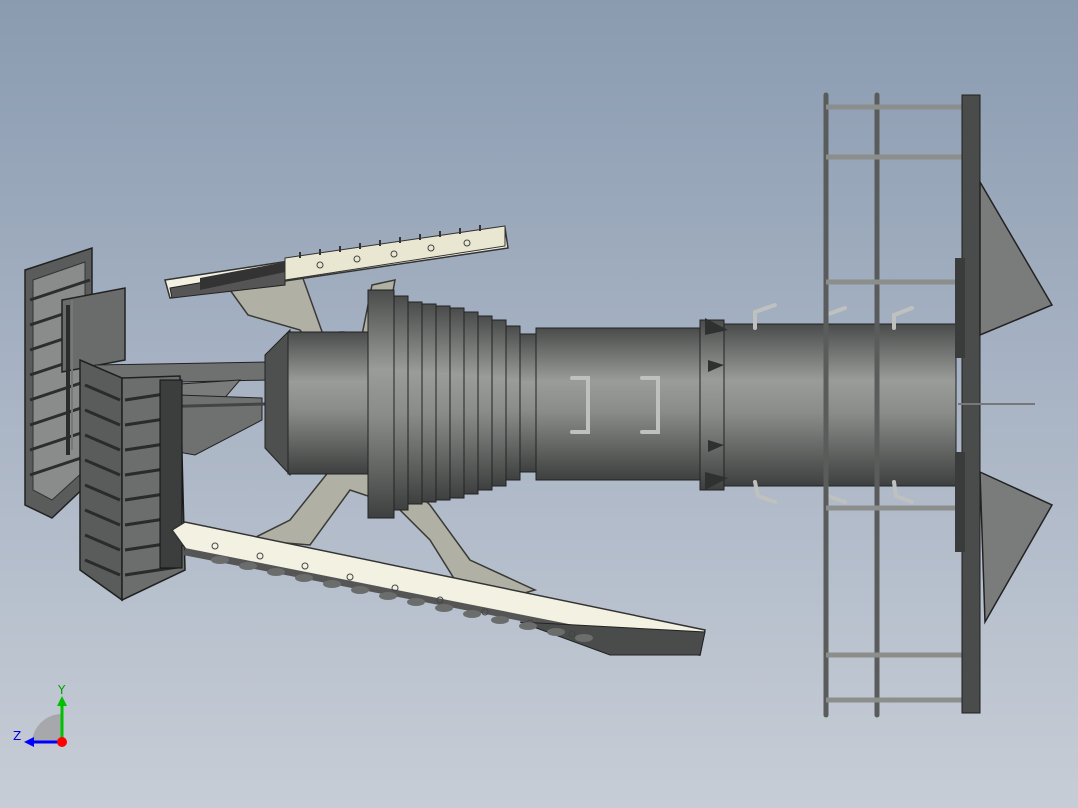 This screenshot has width=1078, height=808. What do you see at coordinates (336, 262) in the screenshot?
I see `upper-panel-rail` at bounding box center [336, 262].